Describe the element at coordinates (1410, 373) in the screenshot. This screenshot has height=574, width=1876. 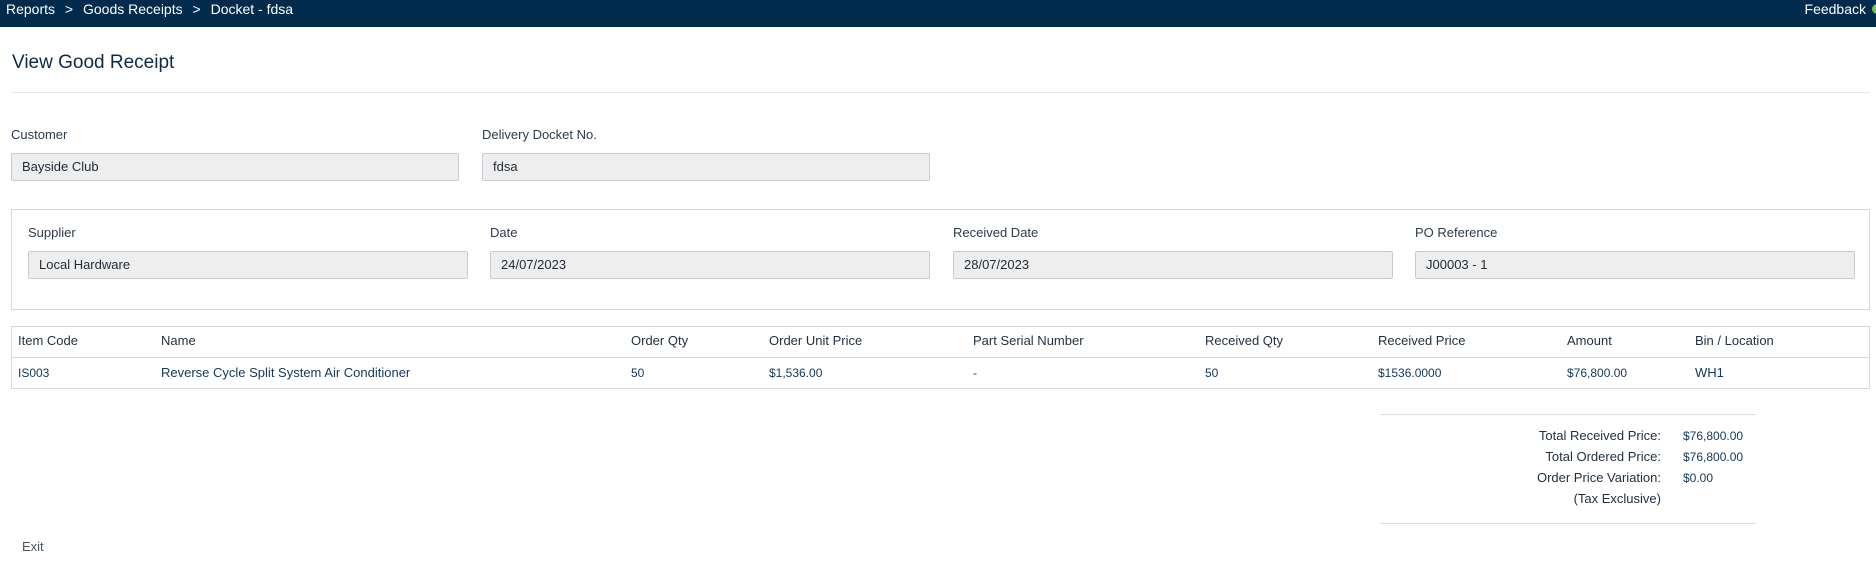
I see `cell-received-price: $1536.0000` at that location.